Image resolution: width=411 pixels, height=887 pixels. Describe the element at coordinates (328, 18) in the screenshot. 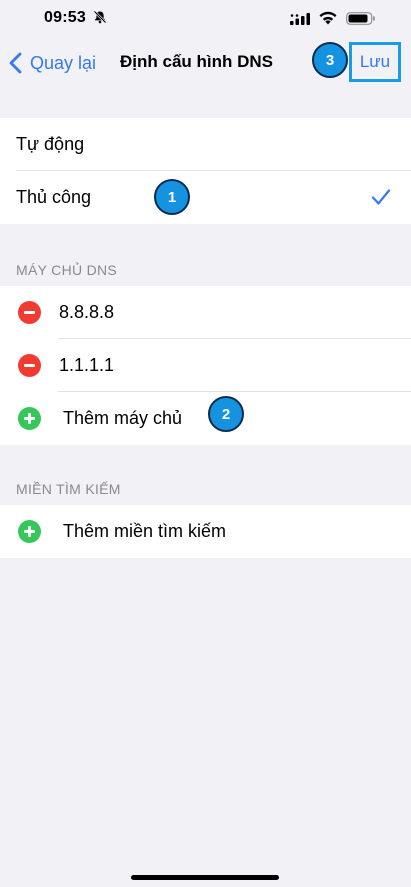

I see `wifi-icon` at that location.